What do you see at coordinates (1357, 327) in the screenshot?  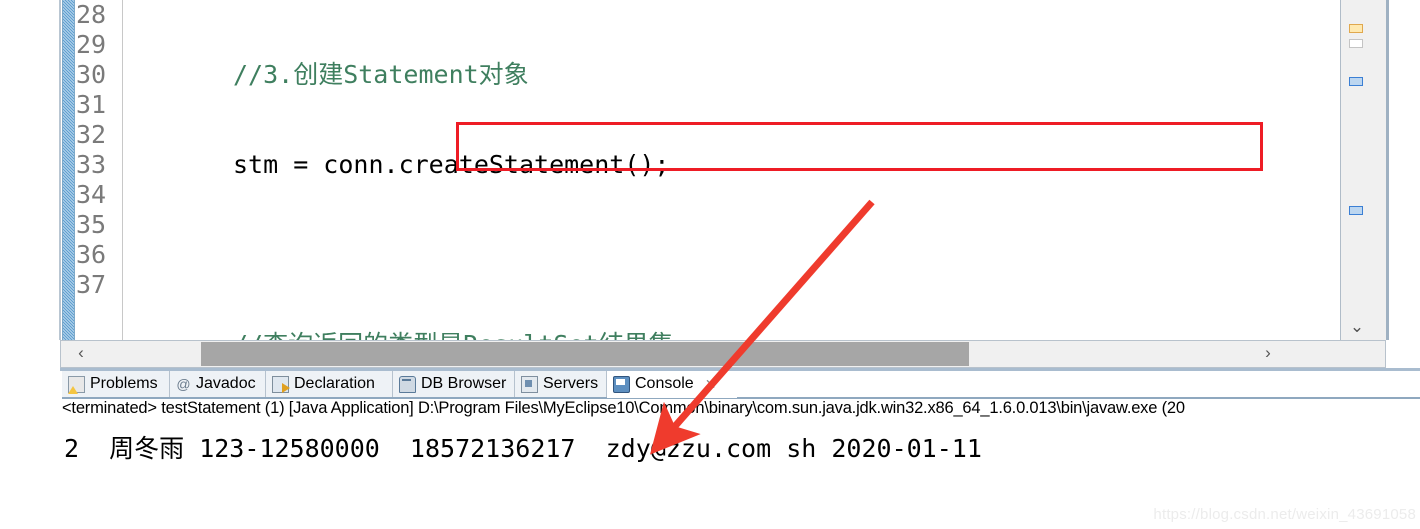 I see `scroll-down-arrow-icon: ⌄` at bounding box center [1357, 327].